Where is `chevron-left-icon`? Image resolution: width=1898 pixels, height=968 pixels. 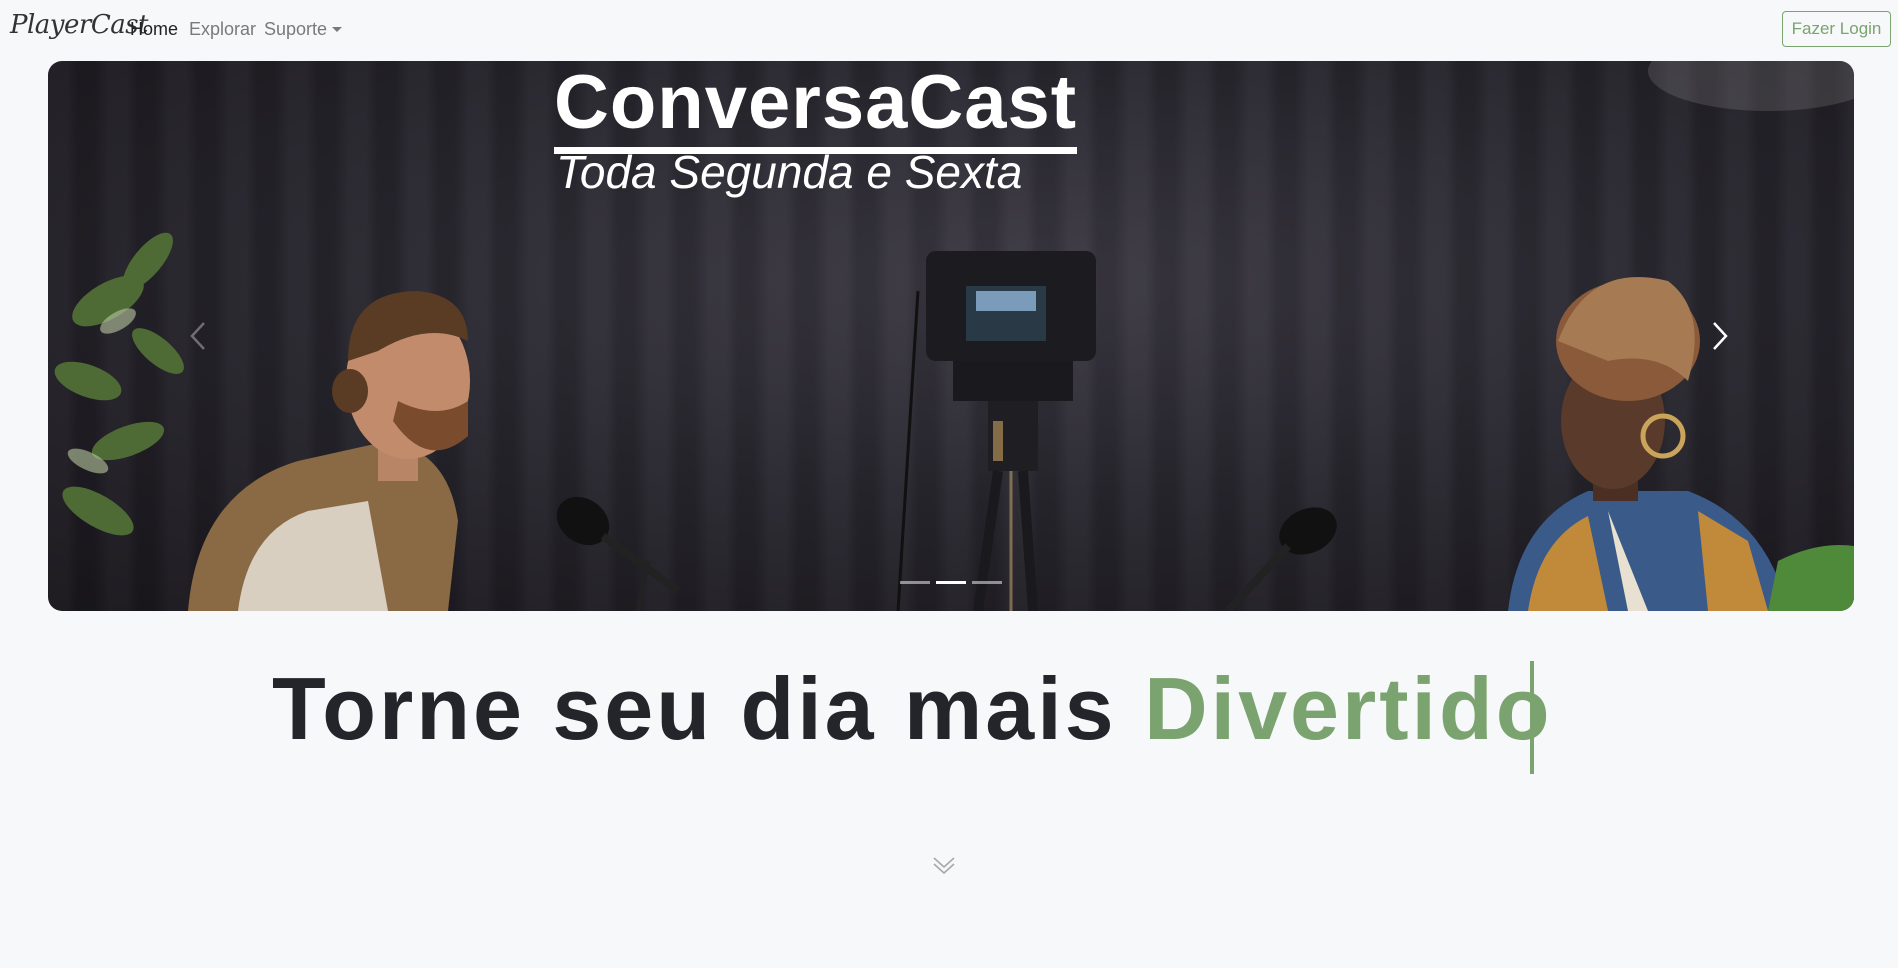
chevron-left-icon is located at coordinates (197, 336).